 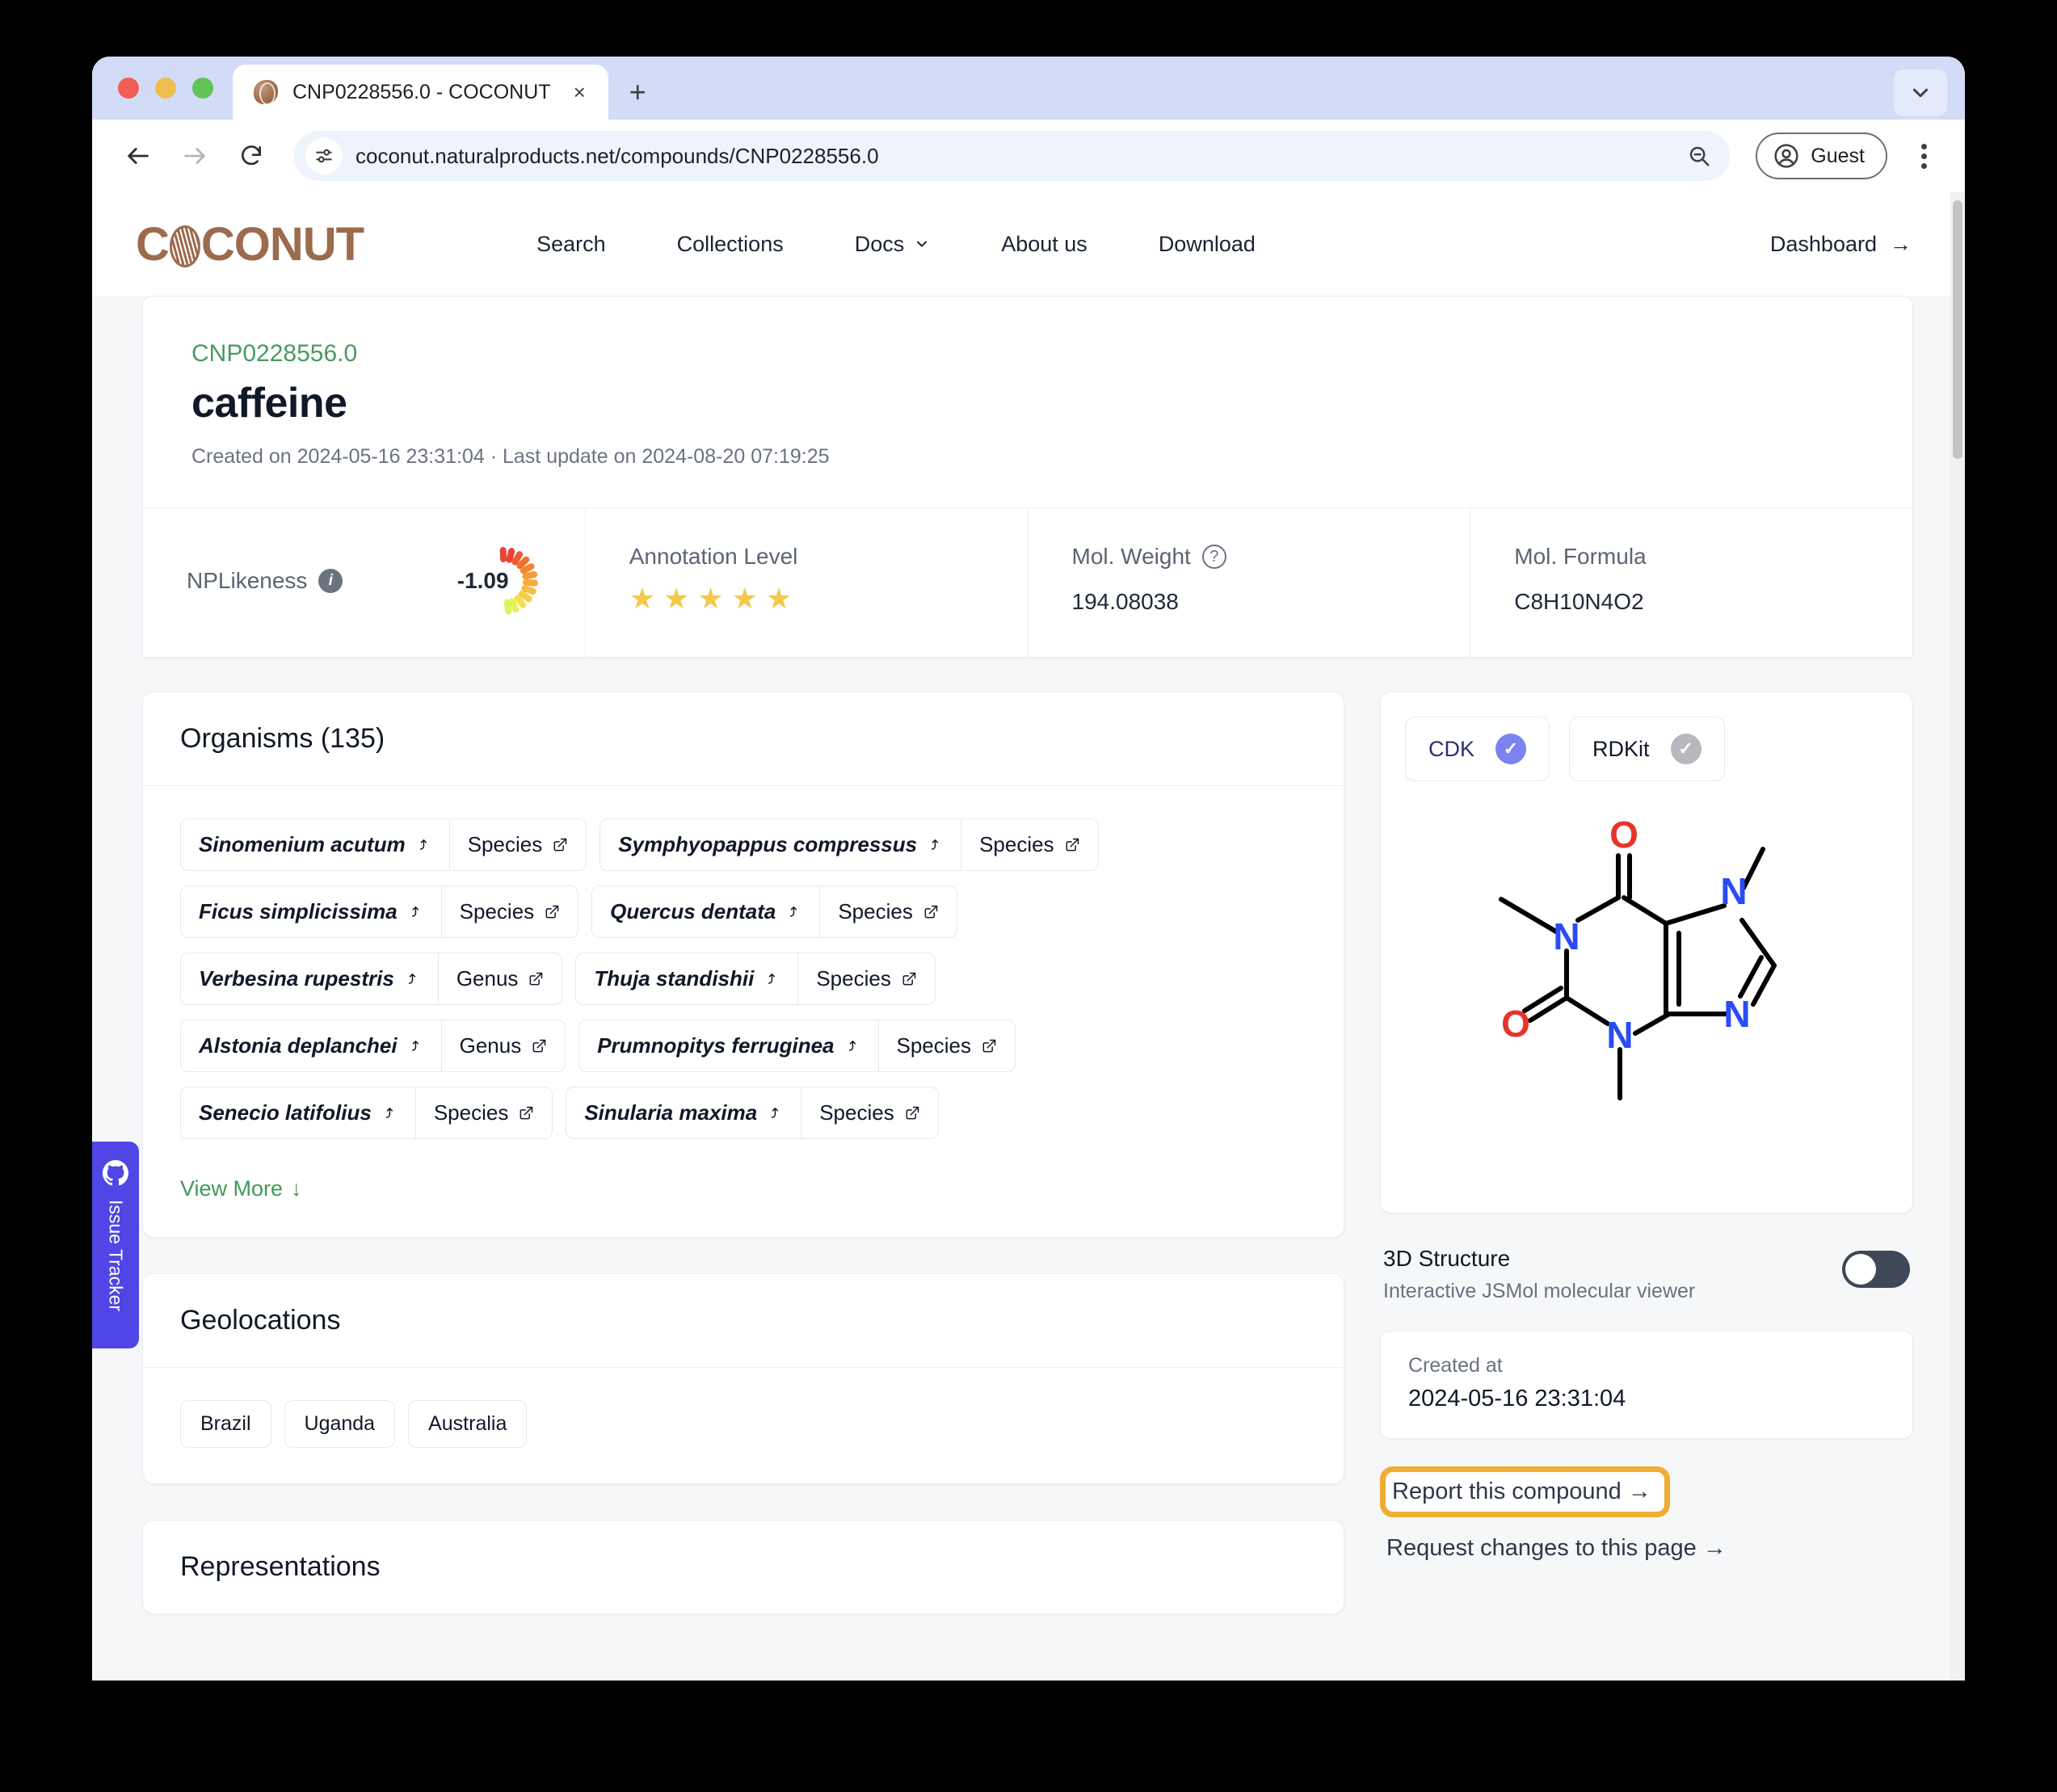 I want to click on representations-panel: Representations, so click(x=743, y=1567).